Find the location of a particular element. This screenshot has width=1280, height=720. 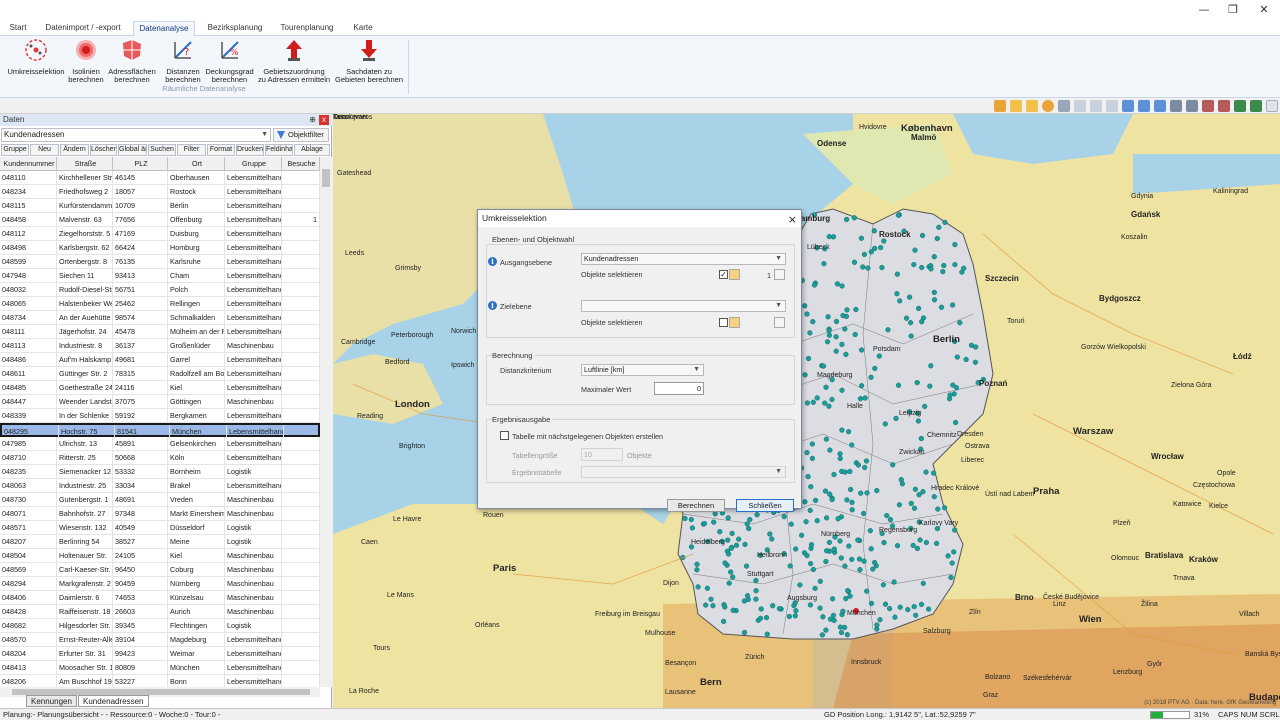

format-button: Format is located at coordinates (221, 150).